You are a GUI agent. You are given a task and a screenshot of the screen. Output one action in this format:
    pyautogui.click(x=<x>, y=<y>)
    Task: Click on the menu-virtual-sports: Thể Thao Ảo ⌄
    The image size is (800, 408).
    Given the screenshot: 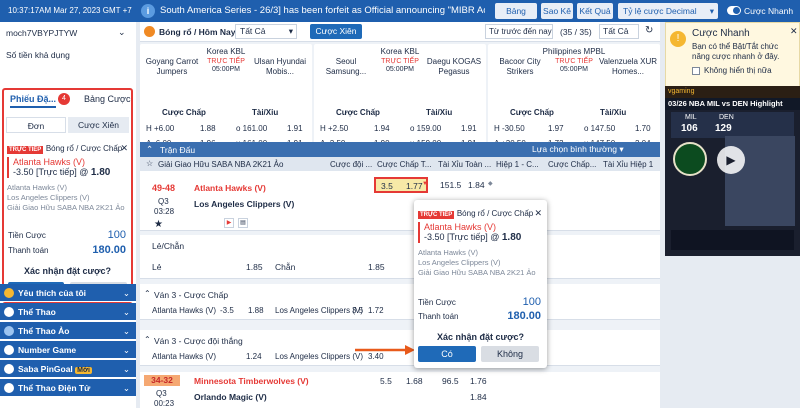 What is the action you would take?
    pyautogui.click(x=68, y=331)
    